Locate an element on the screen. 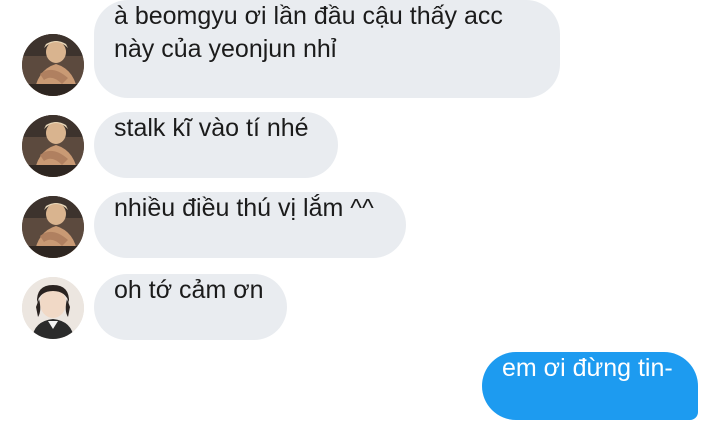  message-bubble-incoming: oh tớ cảm ơn is located at coordinates (190, 307).